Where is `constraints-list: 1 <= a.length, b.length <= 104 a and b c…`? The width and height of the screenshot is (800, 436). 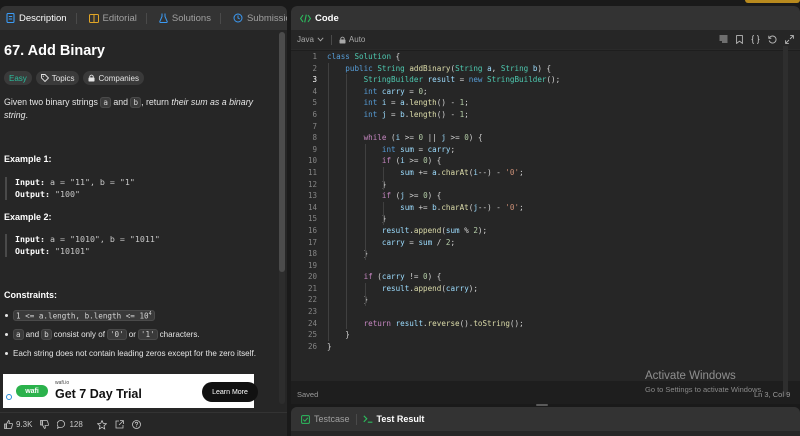 constraints-list: 1 <= a.length, b.length <= 104 a and b c… is located at coordinates (140, 334).